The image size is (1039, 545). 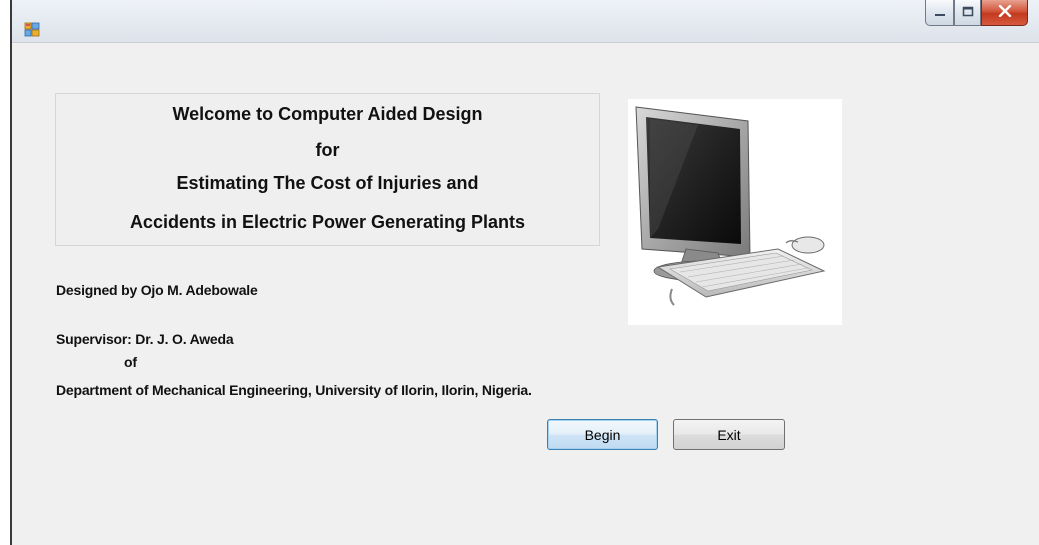 I want to click on desktop-computer-image, so click(x=735, y=212).